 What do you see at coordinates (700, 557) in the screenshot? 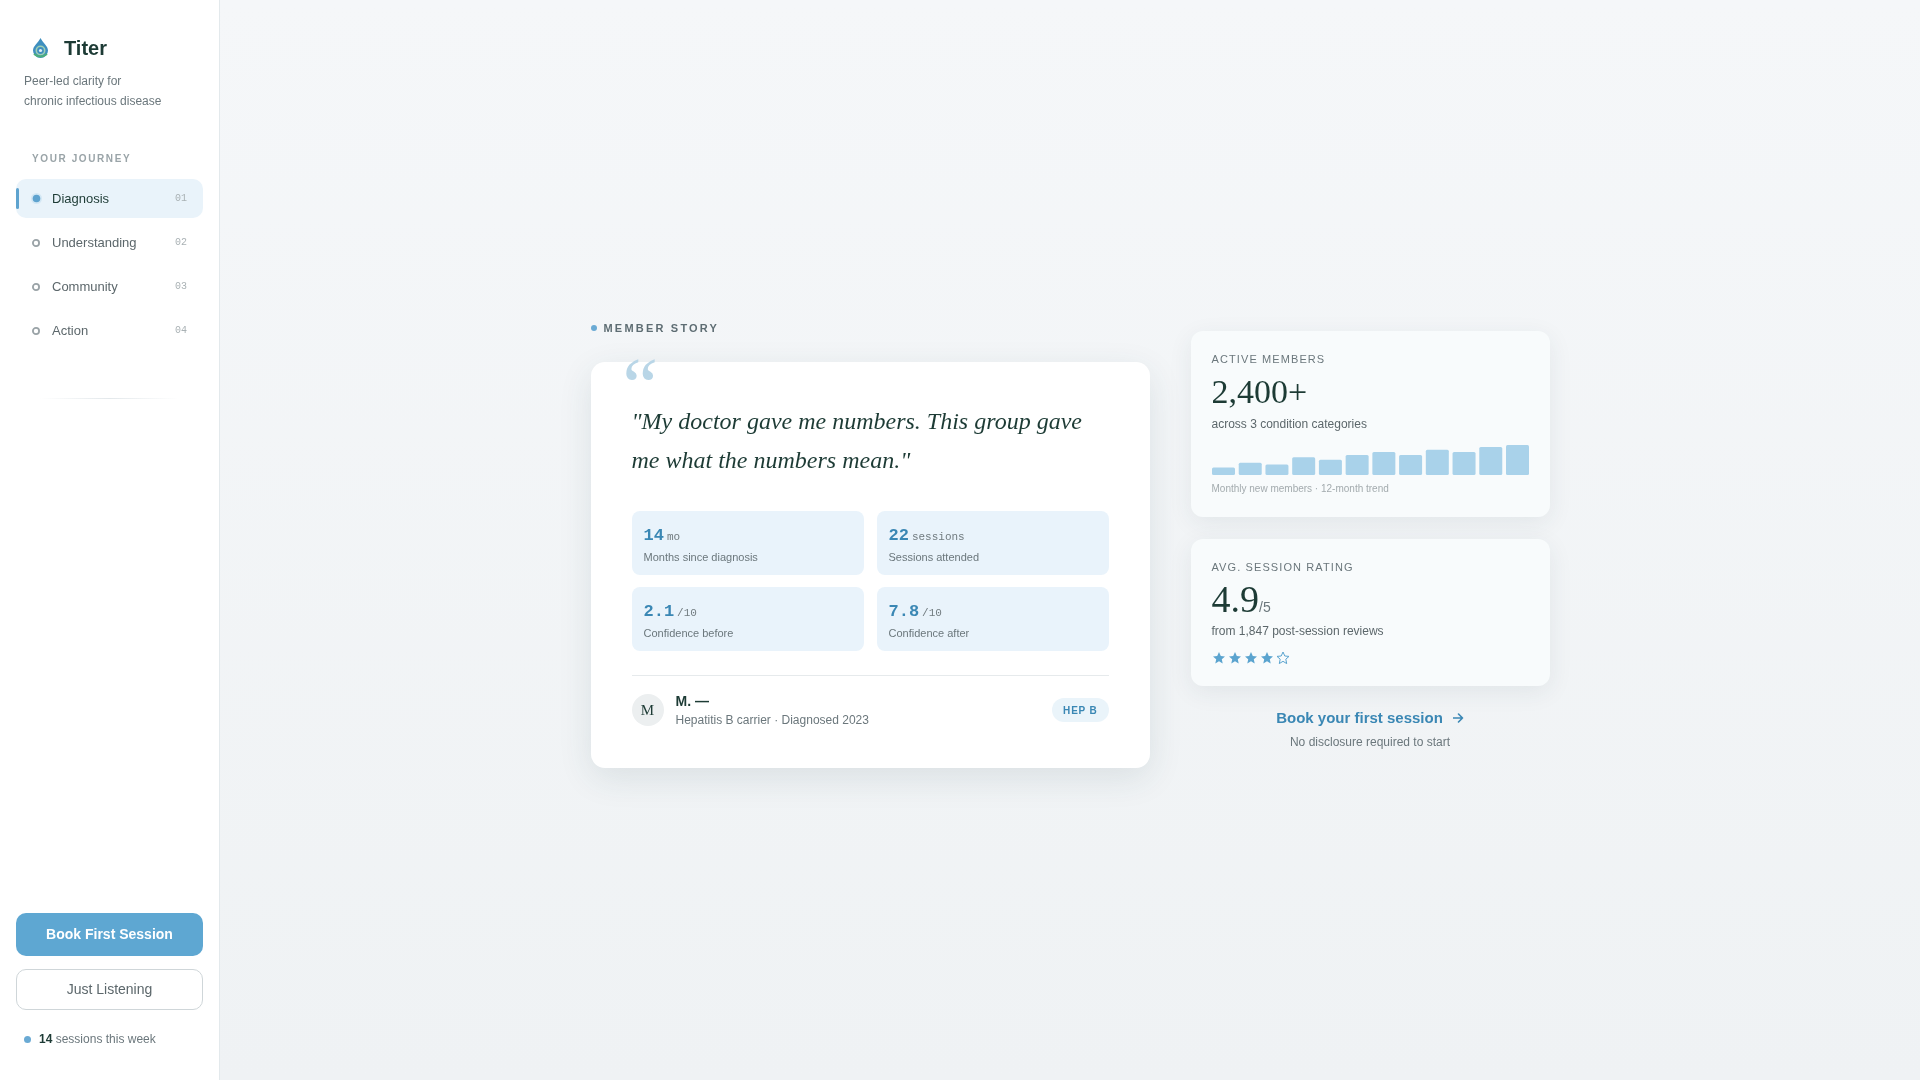
I see `stat-caption: Months since diagnosis` at bounding box center [700, 557].